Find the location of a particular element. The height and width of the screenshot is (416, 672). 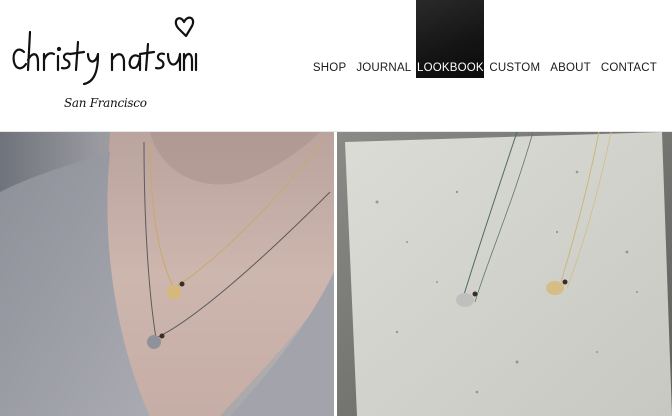

nav-custom: CUSTOM is located at coordinates (514, 39).